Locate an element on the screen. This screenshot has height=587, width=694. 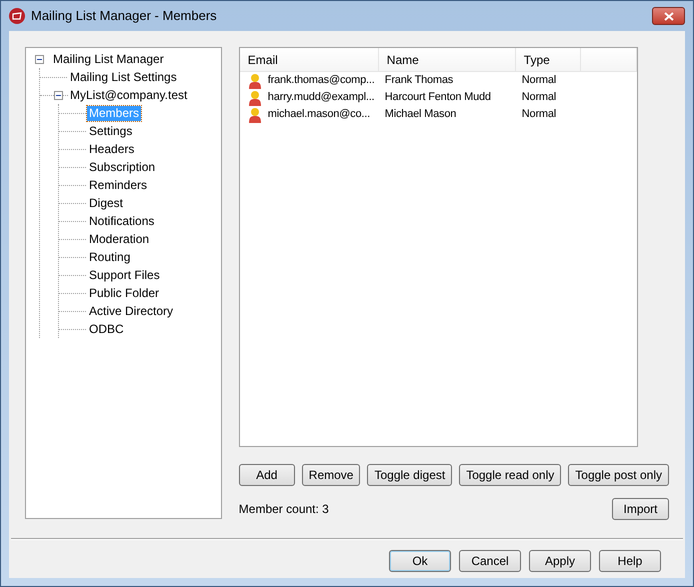
import-button: Import is located at coordinates (640, 509).